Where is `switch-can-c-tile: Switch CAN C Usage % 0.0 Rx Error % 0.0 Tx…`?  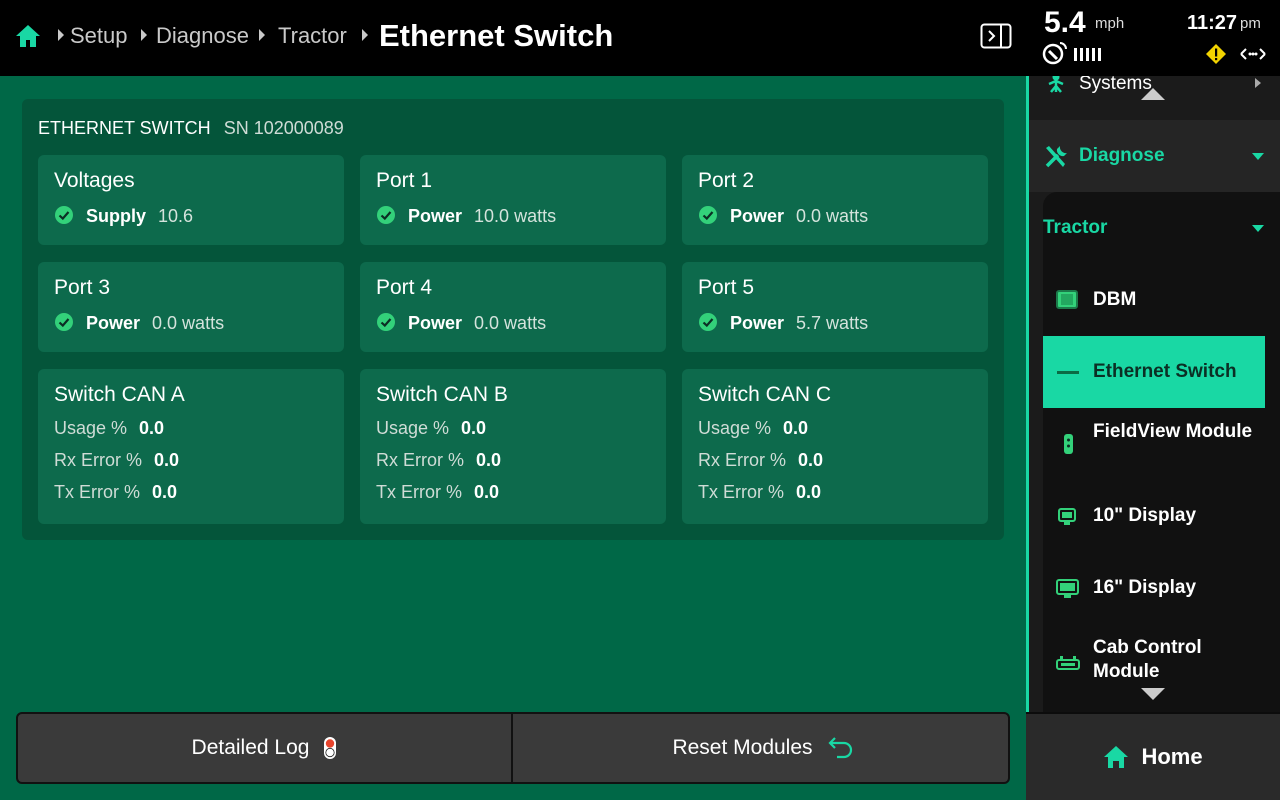 switch-can-c-tile: Switch CAN C Usage % 0.0 Rx Error % 0.0 Tx… is located at coordinates (835, 446).